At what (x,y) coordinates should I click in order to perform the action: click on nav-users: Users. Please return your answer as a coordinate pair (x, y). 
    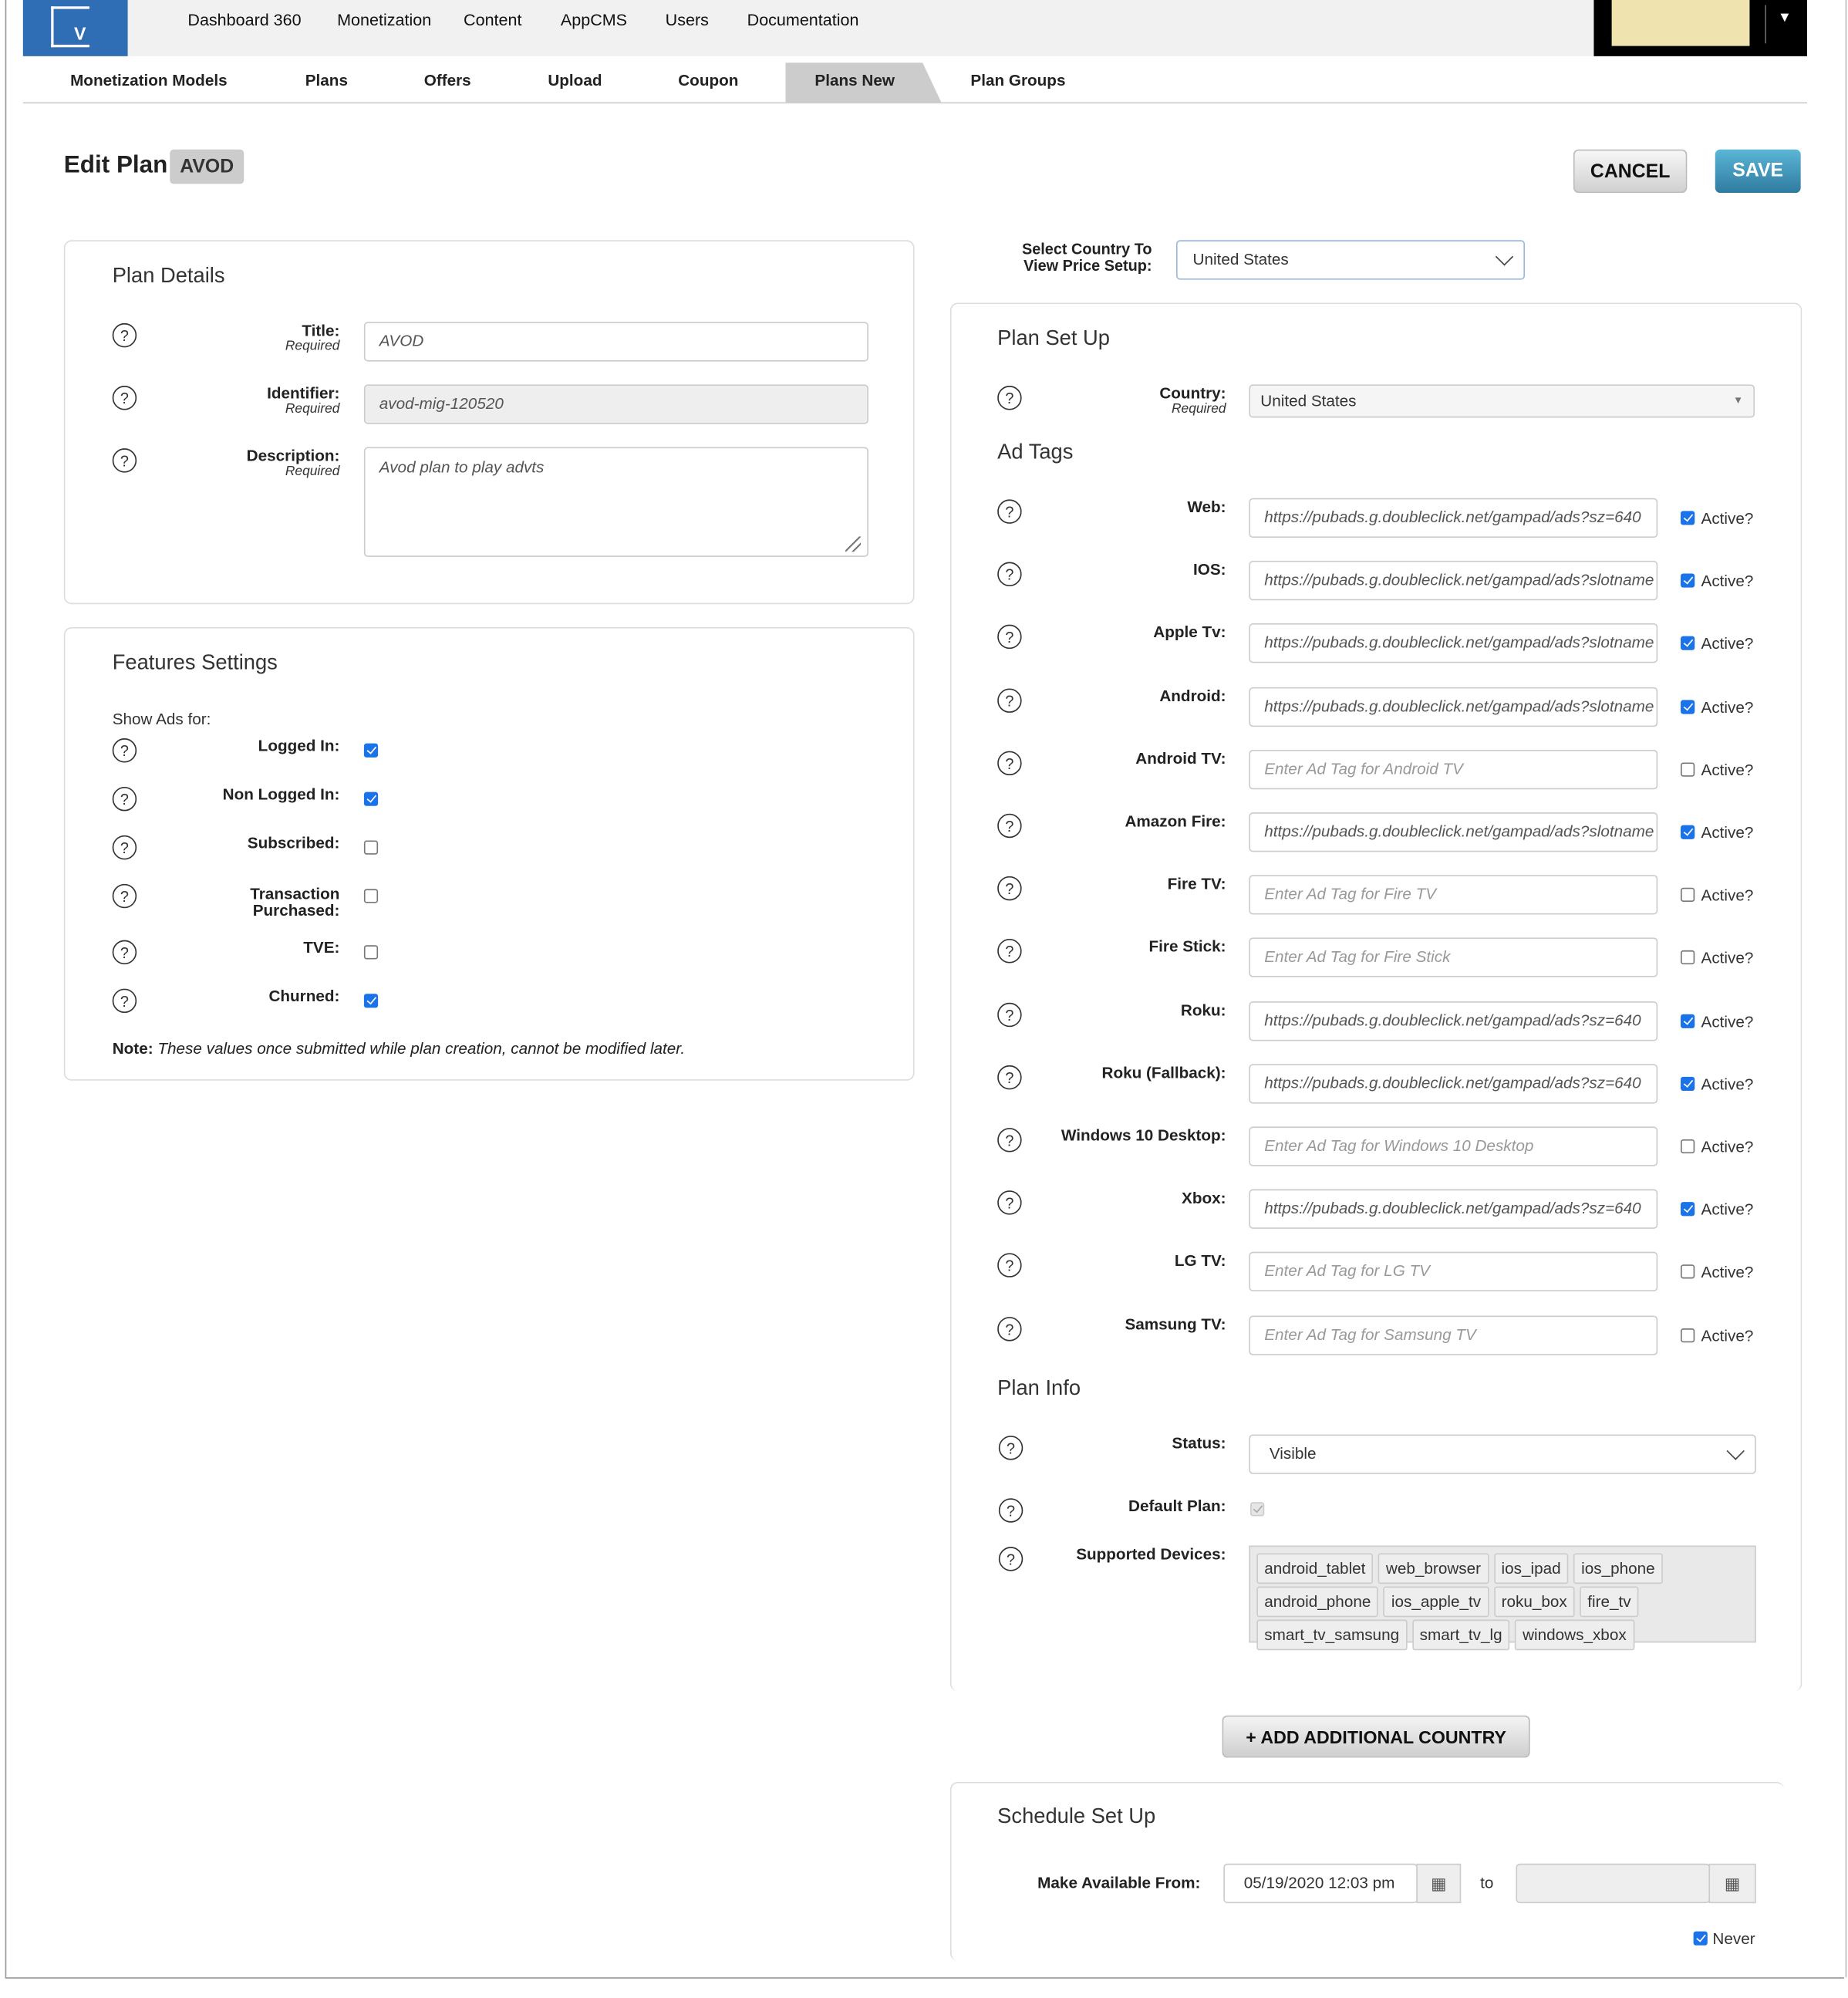
    Looking at the image, I should click on (687, 19).